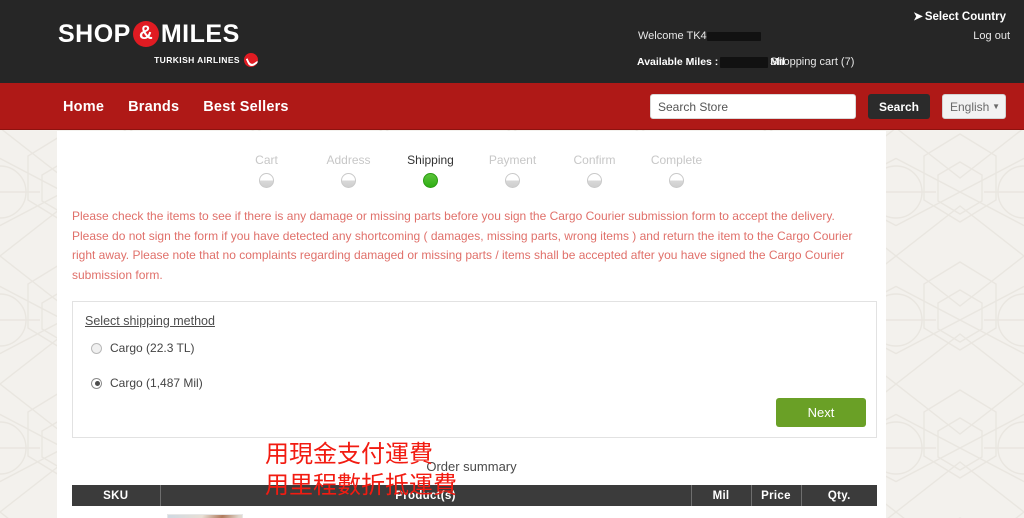 This screenshot has height=518, width=1024. What do you see at coordinates (595, 170) in the screenshot?
I see `step-confirm: Confirm` at bounding box center [595, 170].